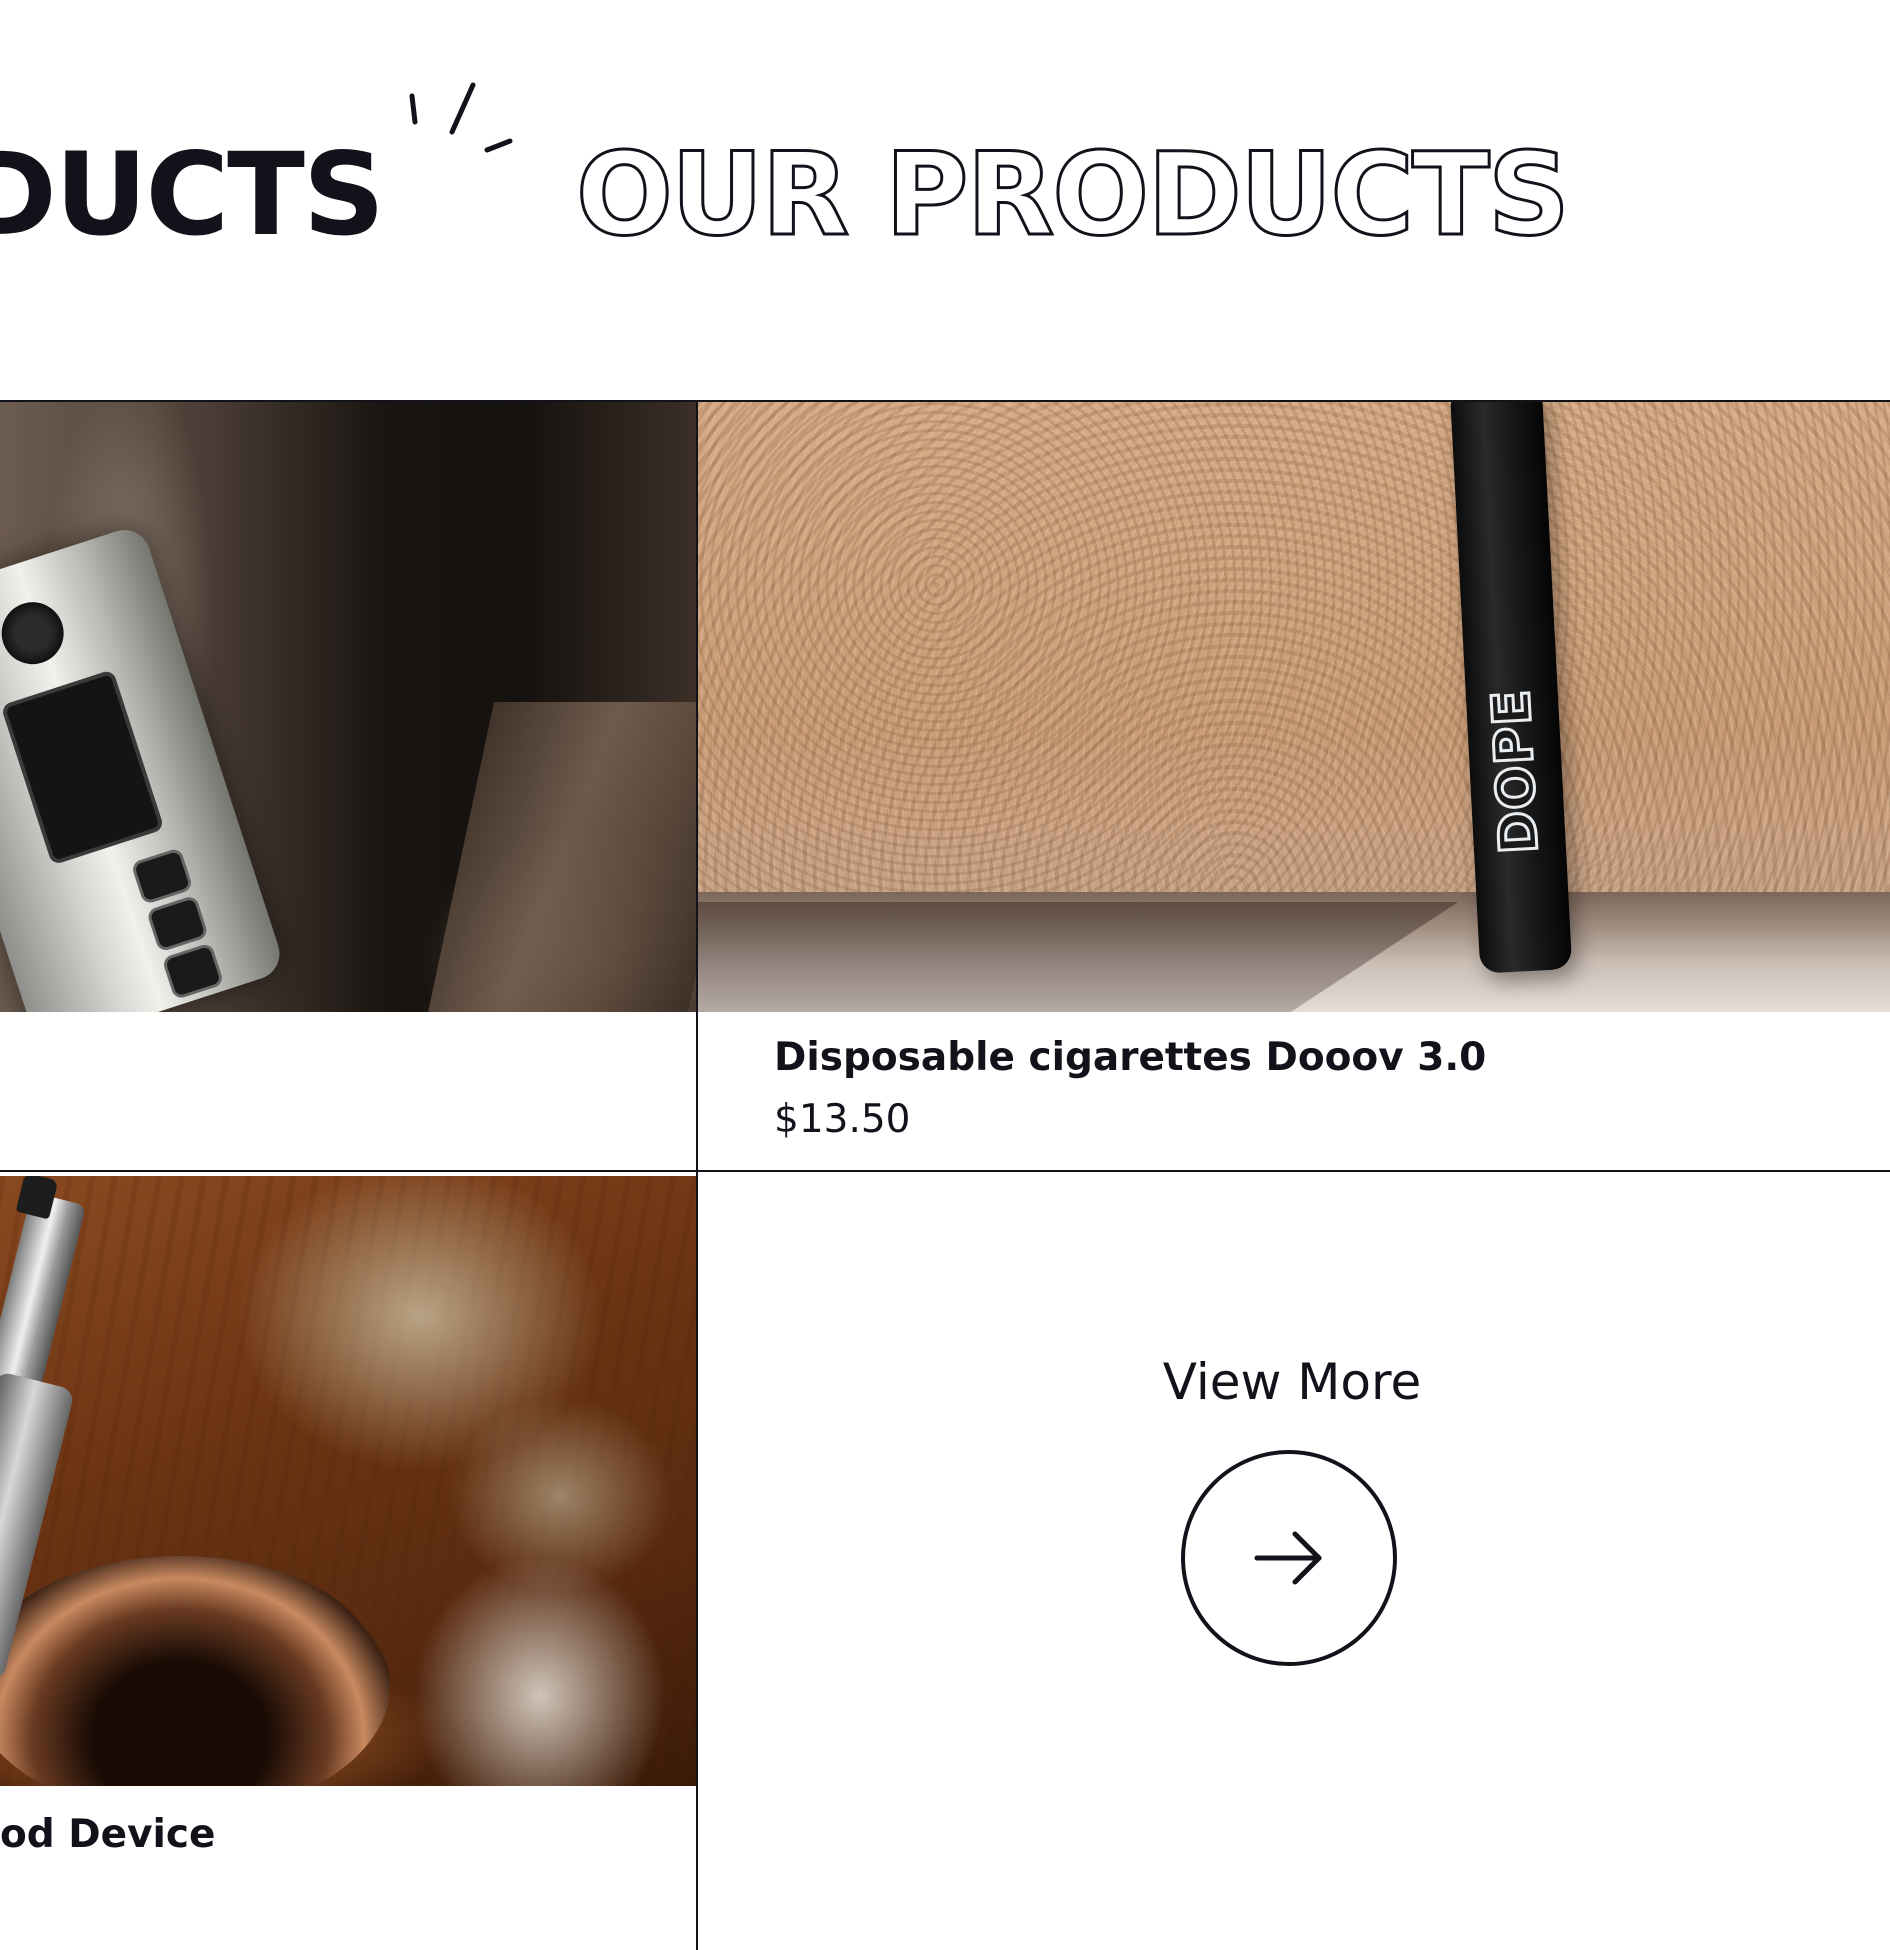 The image size is (1890, 1950). I want to click on sparkle-icon, so click(461, 117).